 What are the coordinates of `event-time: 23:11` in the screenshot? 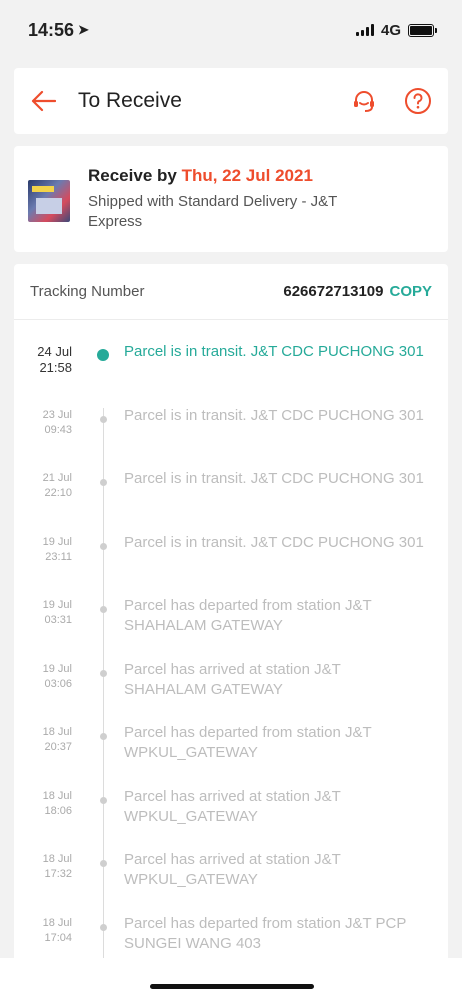 It's located at (58, 556).